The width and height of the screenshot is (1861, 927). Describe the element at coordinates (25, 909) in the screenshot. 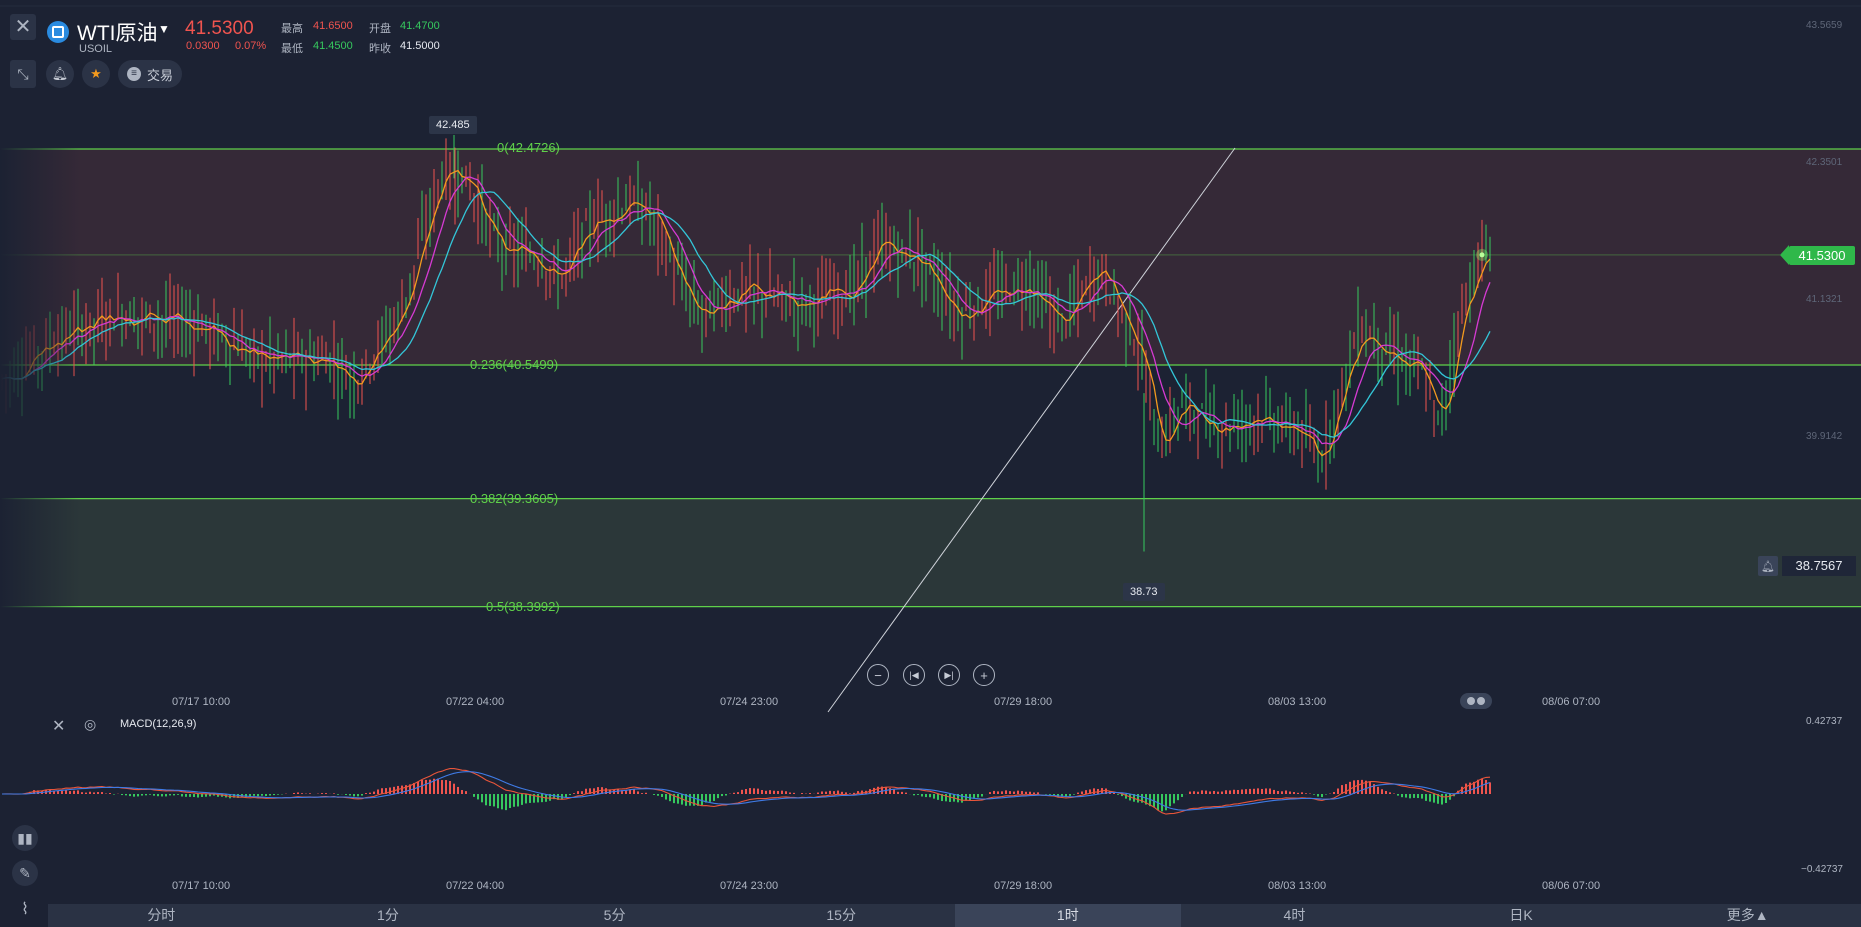

I see `chart-type-icon: ⌇` at that location.